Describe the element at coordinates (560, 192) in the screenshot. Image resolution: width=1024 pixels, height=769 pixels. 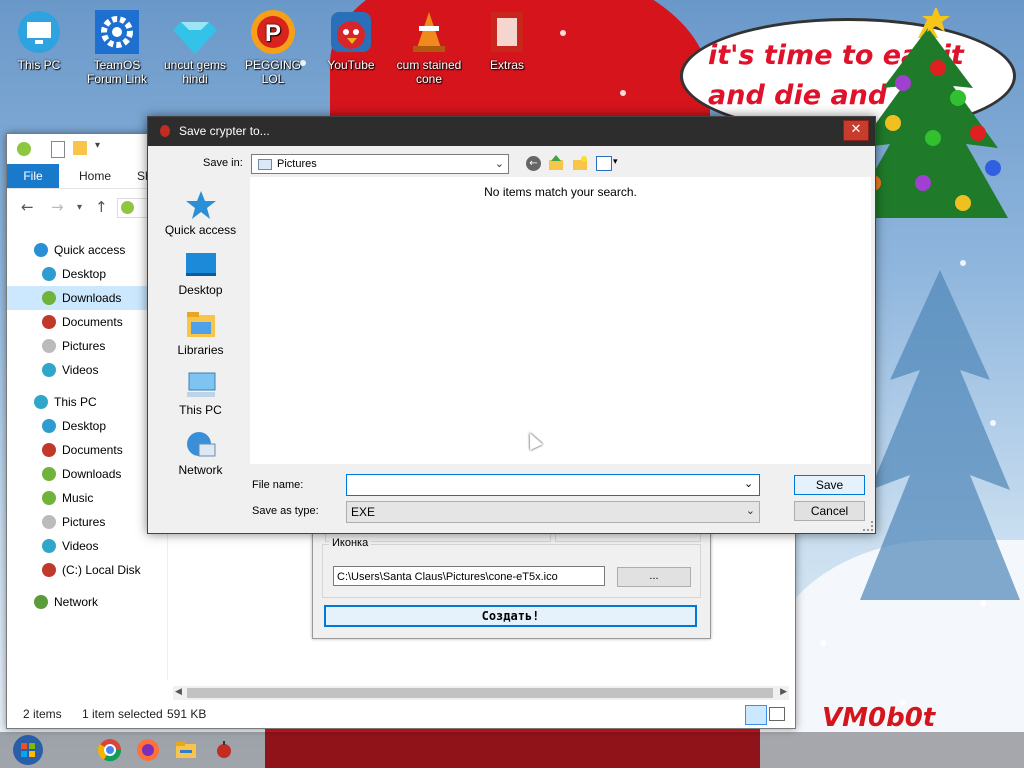
I see `empty-list-message: No items match your search.` at that location.